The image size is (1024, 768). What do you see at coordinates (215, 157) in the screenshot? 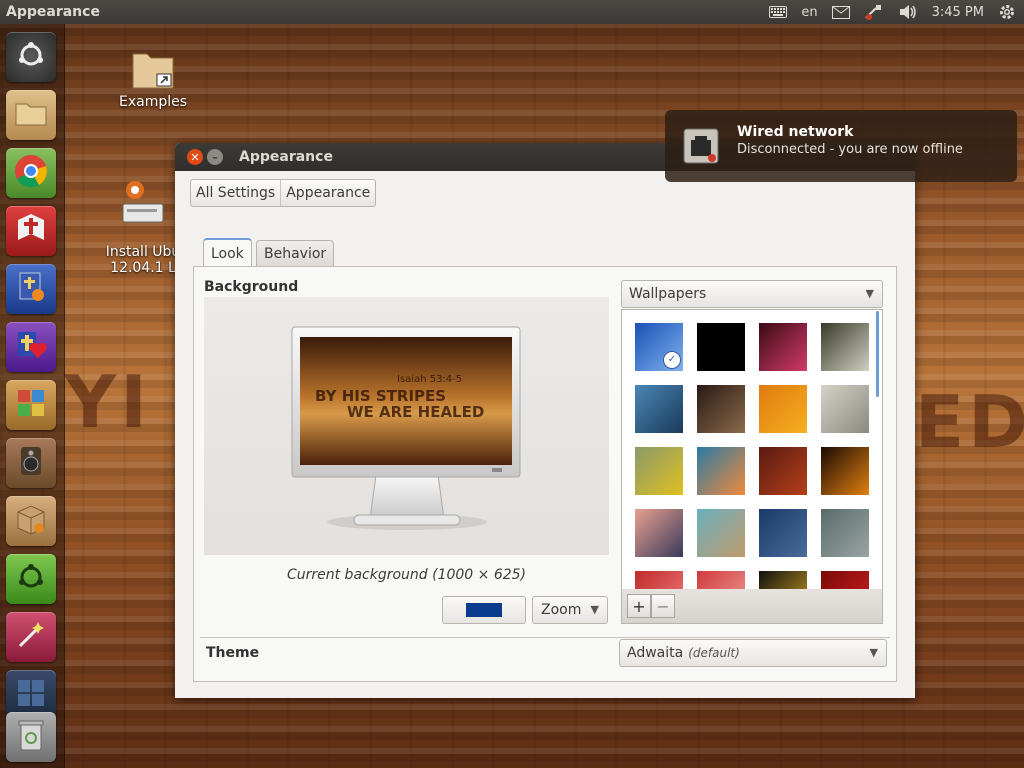
I see `minimize-icon: –` at bounding box center [215, 157].